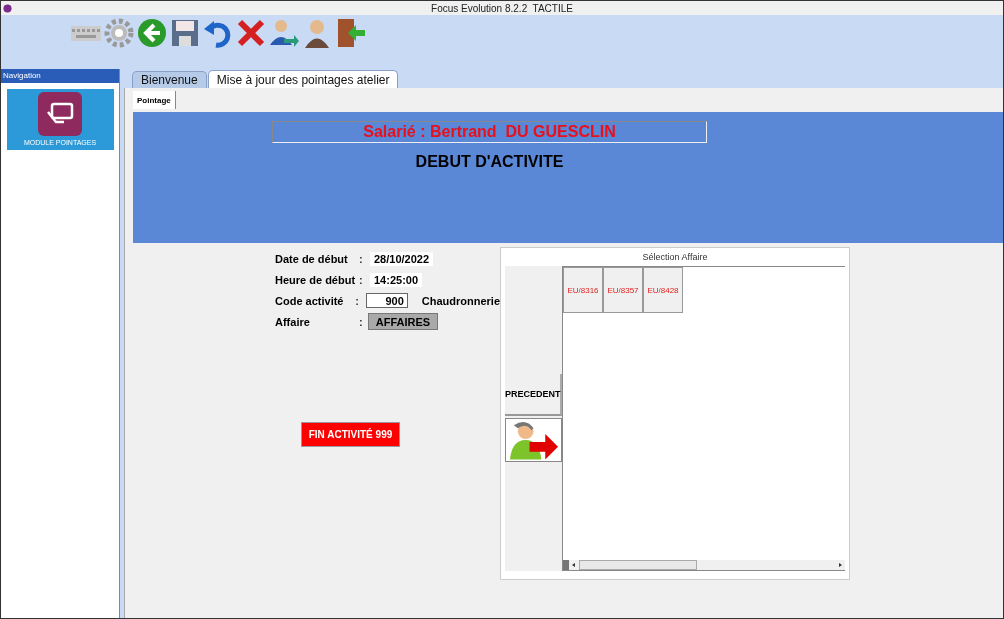 Image resolution: width=1004 pixels, height=619 pixels. I want to click on delete-icon, so click(251, 33).